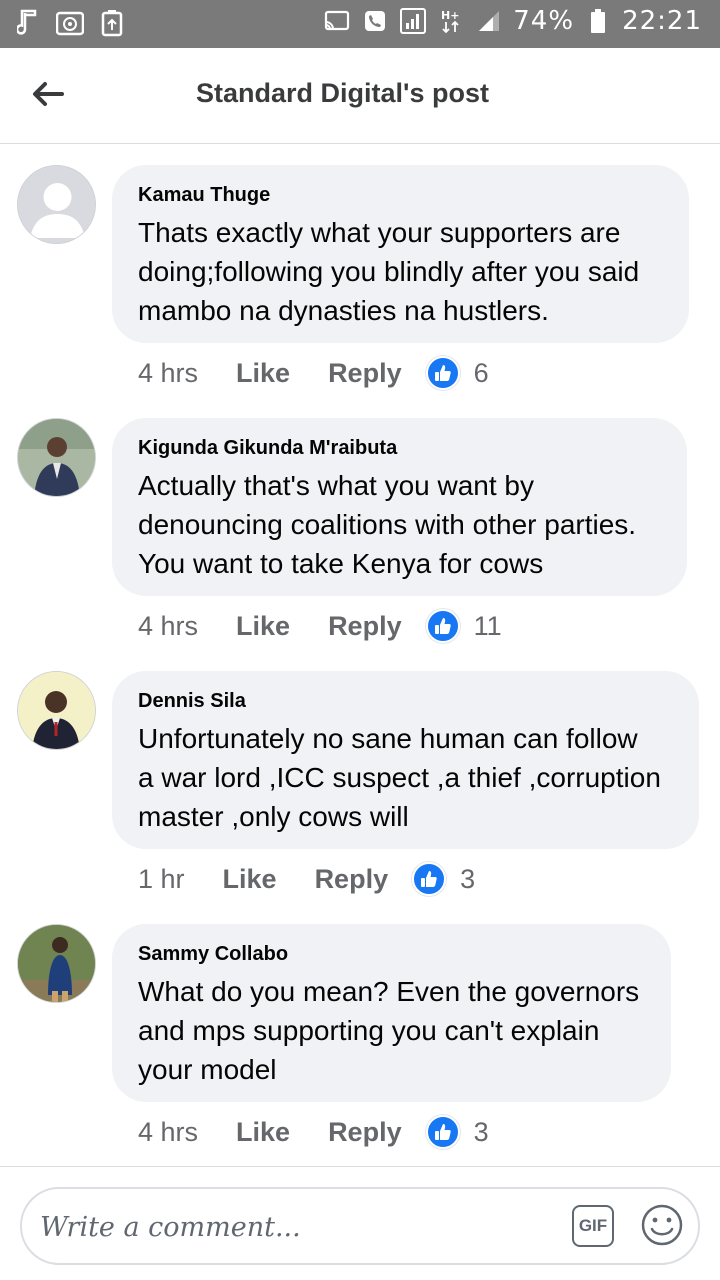  Describe the element at coordinates (360, 24) in the screenshot. I see `status-bar: H+ 74% 22:21` at that location.